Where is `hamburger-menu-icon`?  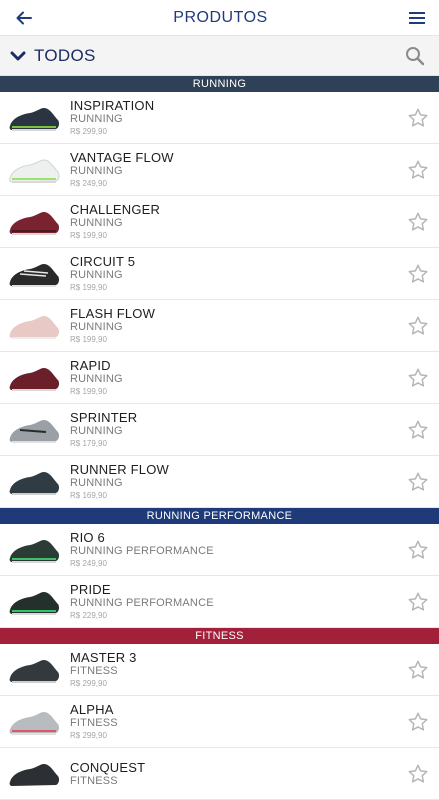 hamburger-menu-icon is located at coordinates (416, 17).